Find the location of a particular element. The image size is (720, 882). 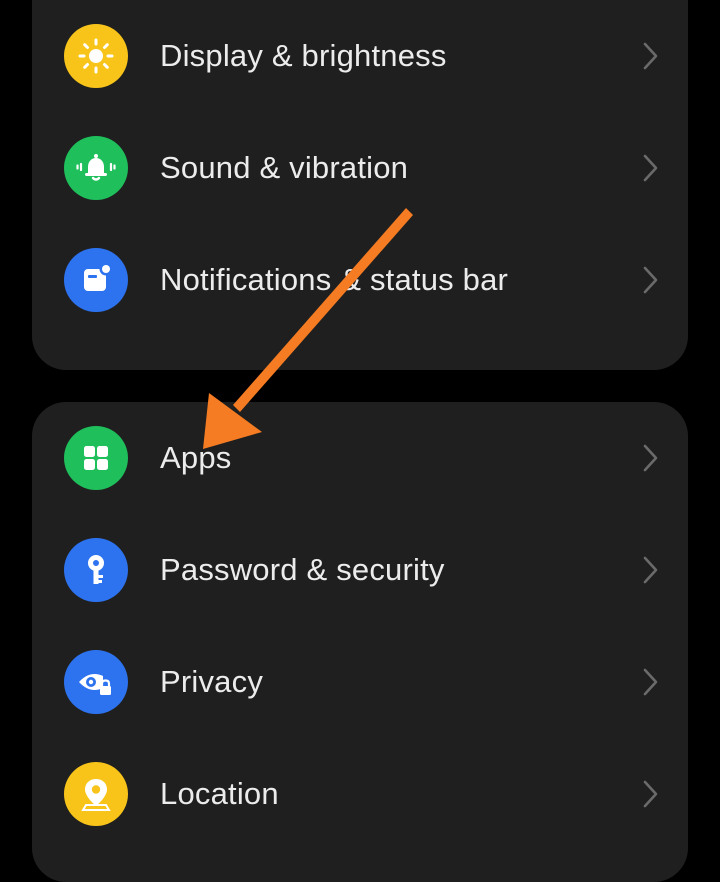

settings-item-label: Sound & vibration is located at coordinates (284, 167).